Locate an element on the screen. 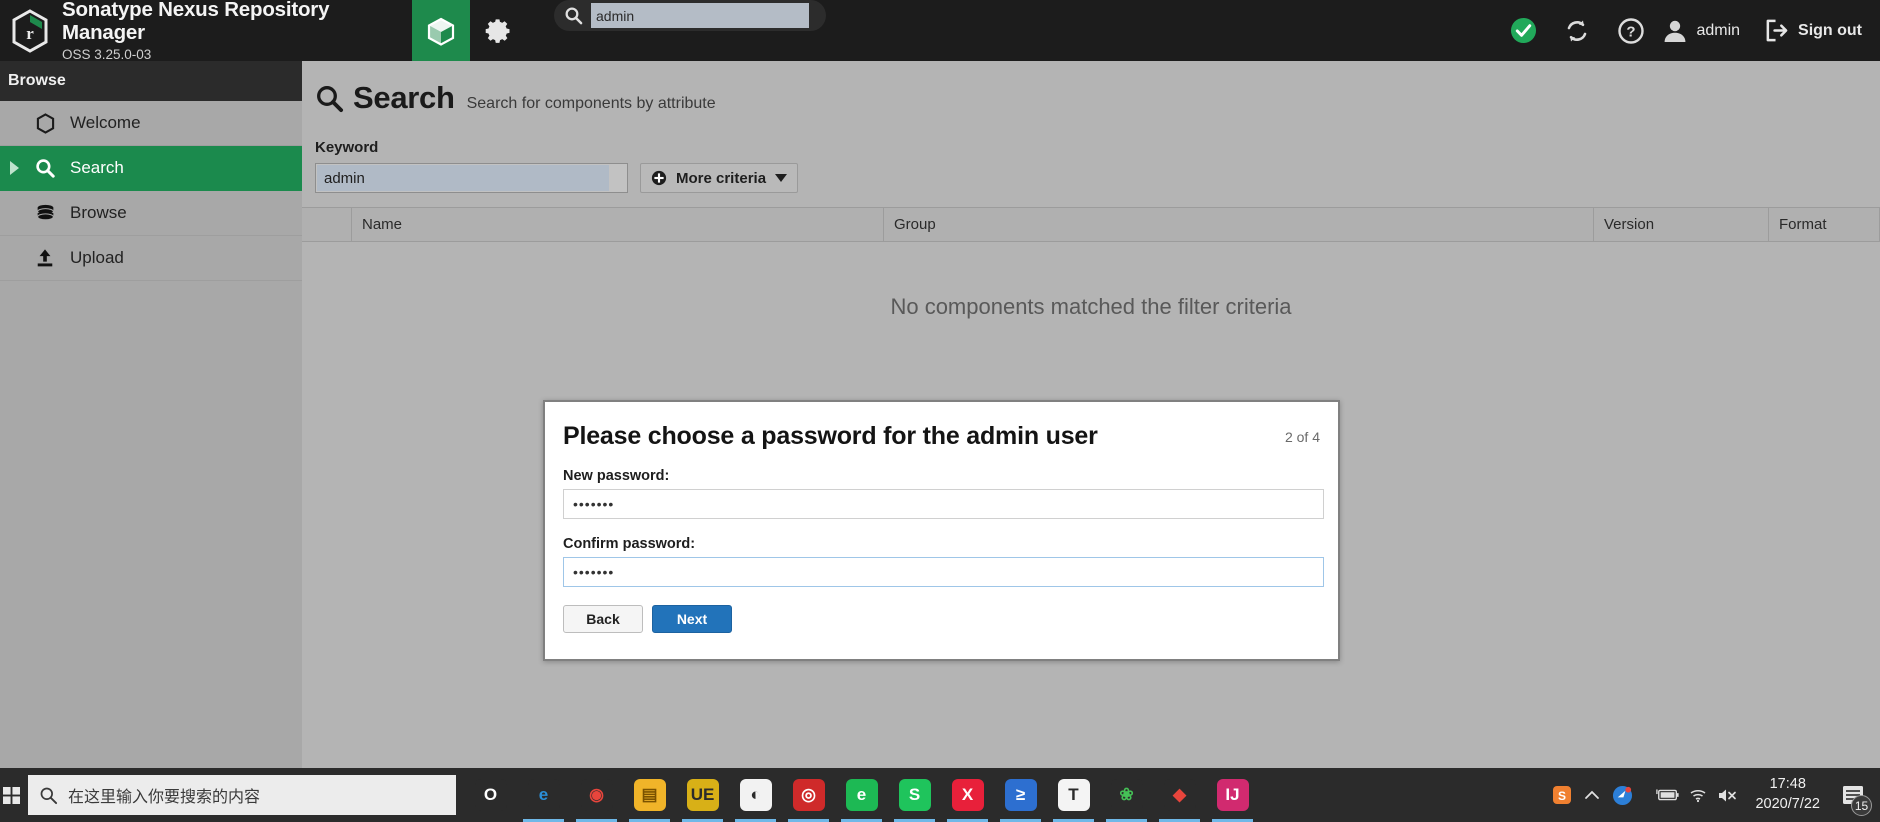  global-search-input is located at coordinates (700, 15).